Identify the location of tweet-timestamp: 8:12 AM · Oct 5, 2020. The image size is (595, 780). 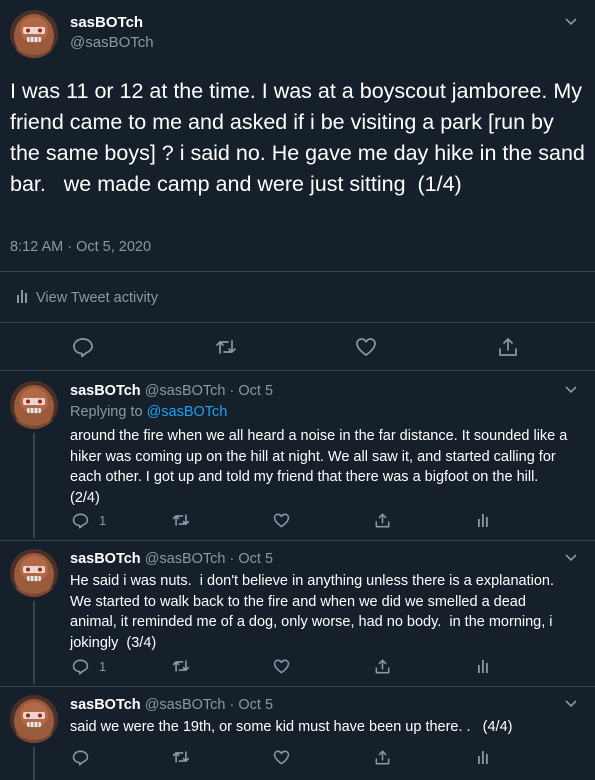
(80, 247).